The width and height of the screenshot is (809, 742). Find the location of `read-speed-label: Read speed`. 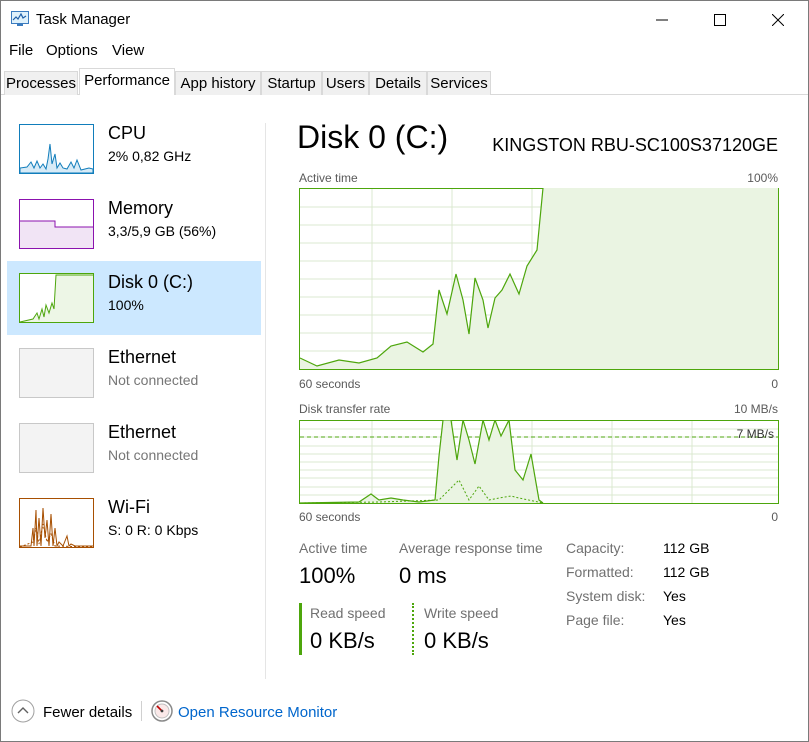

read-speed-label: Read speed is located at coordinates (348, 613).